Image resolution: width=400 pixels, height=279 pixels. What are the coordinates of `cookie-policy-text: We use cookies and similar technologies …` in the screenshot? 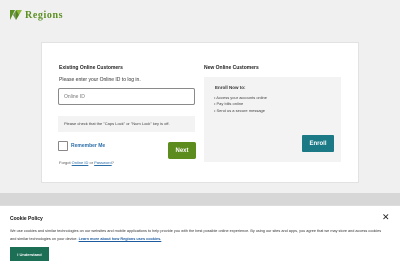 It's located at (199, 235).